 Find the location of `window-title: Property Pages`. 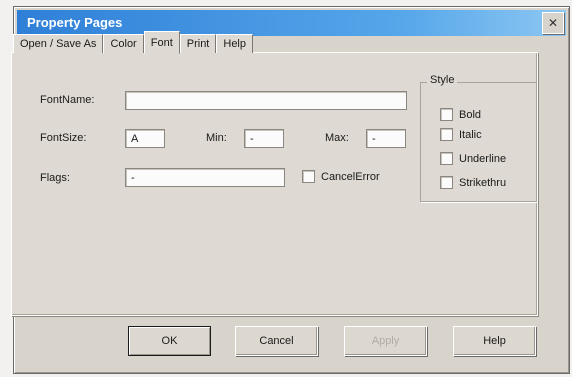

window-title: Property Pages is located at coordinates (75, 22).